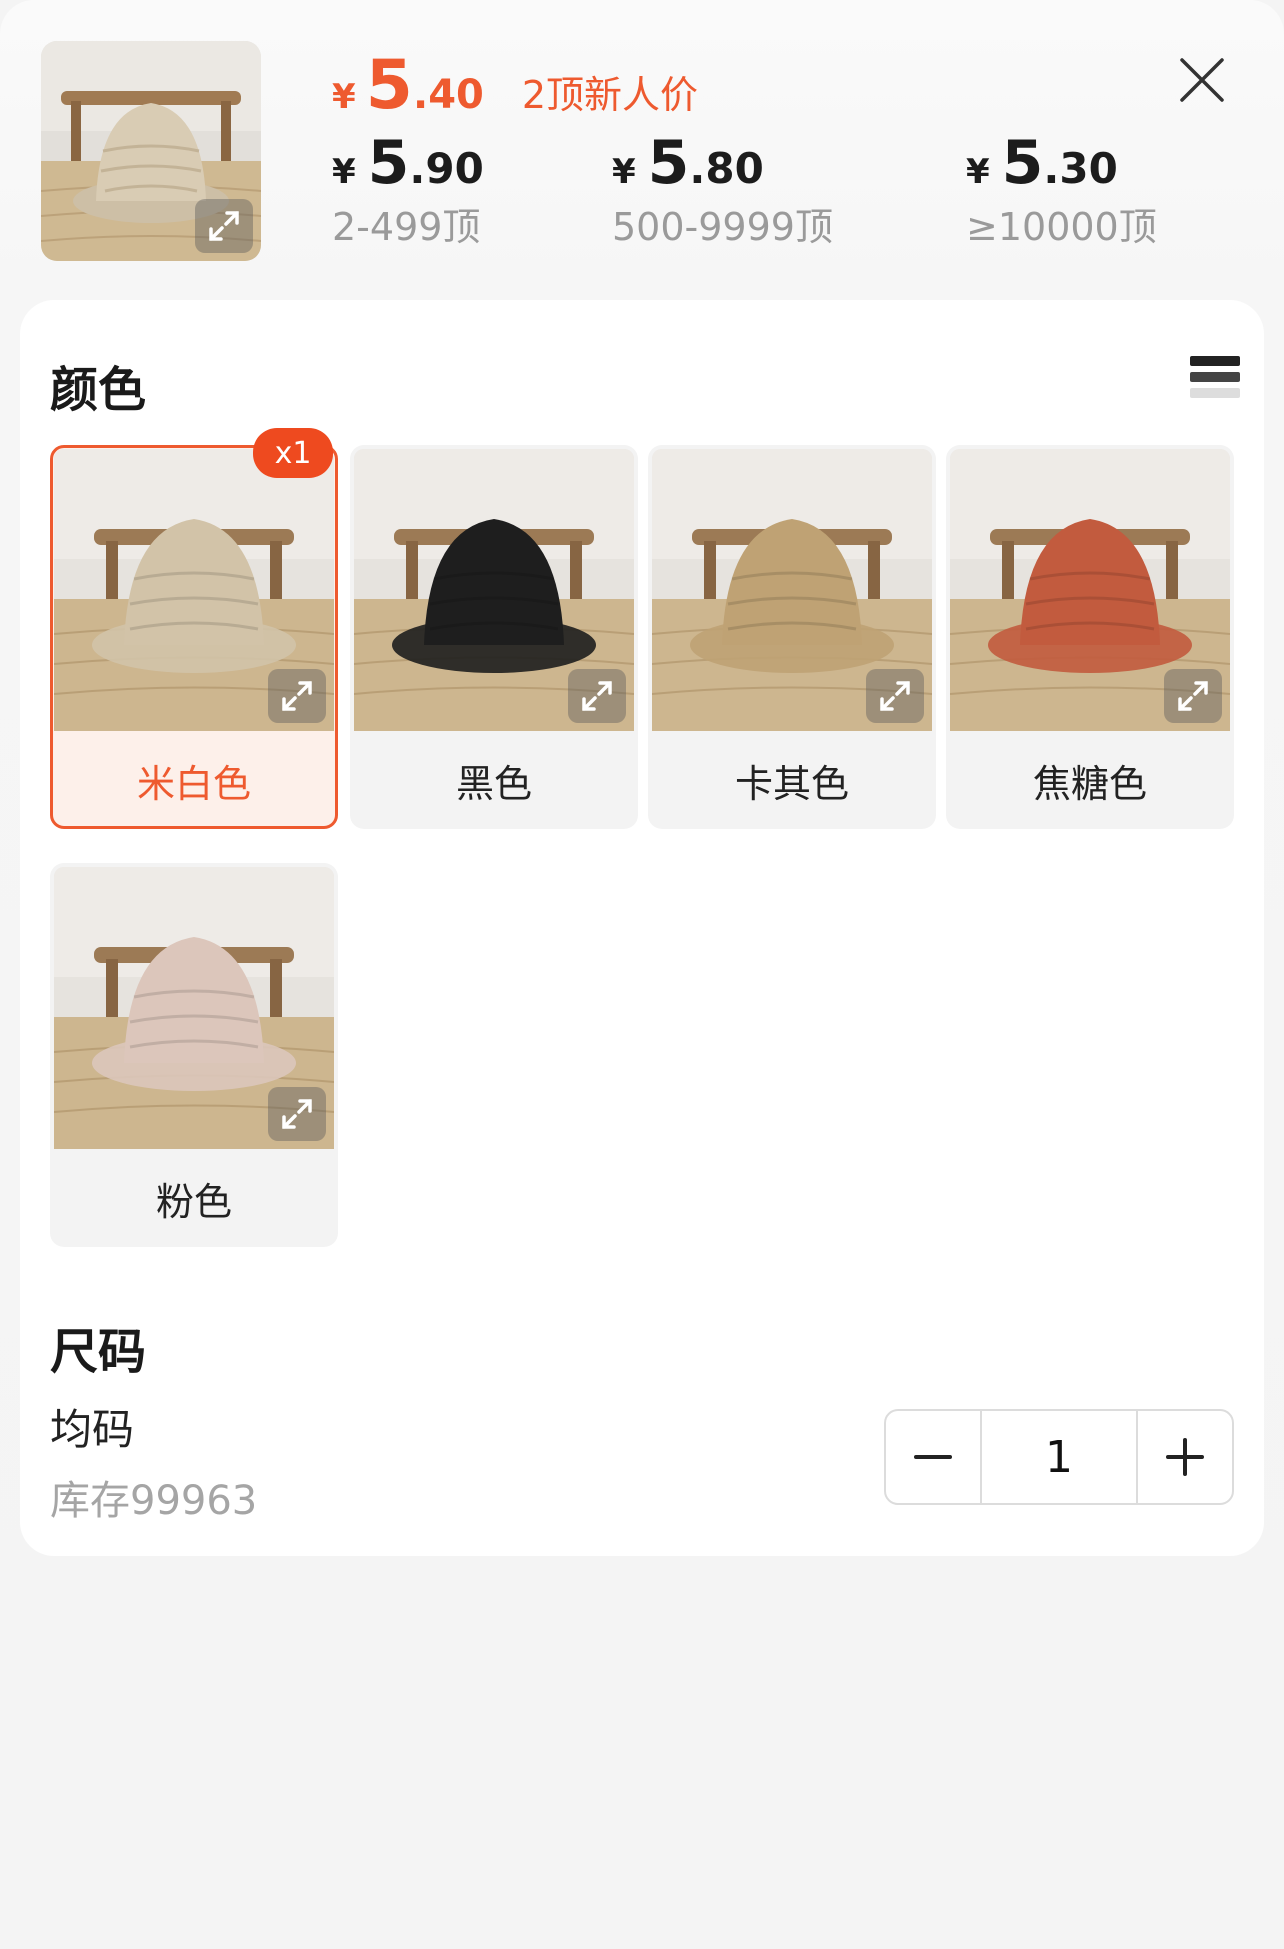  I want to click on color-option-label: 黑色, so click(493, 783).